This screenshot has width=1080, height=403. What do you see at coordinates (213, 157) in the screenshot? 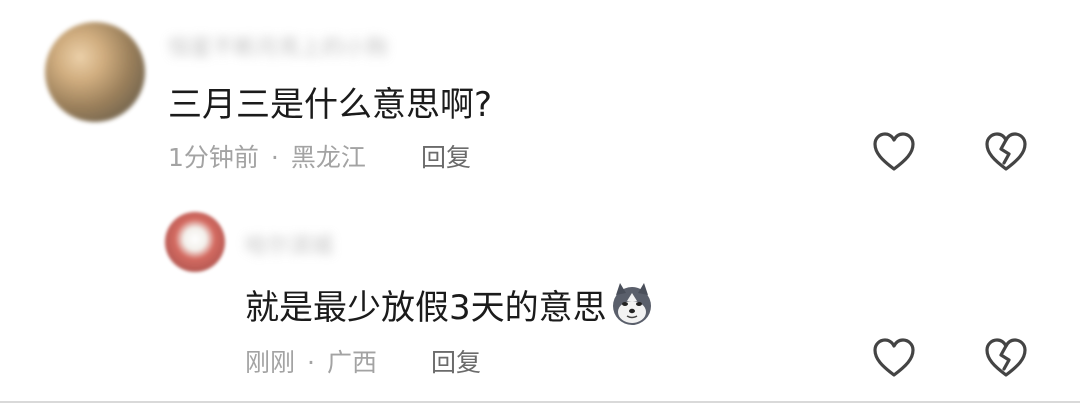
I see `comment-time: 1分钟前` at bounding box center [213, 157].